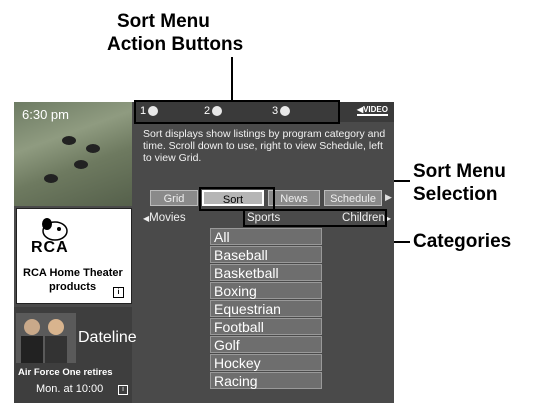 The height and width of the screenshot is (403, 541). I want to click on callout-top-connector, so click(232, 79).